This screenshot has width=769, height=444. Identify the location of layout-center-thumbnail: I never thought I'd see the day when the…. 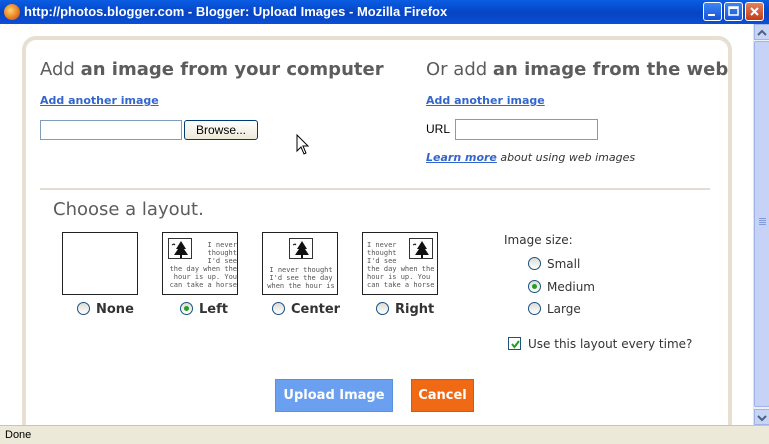
(300, 263).